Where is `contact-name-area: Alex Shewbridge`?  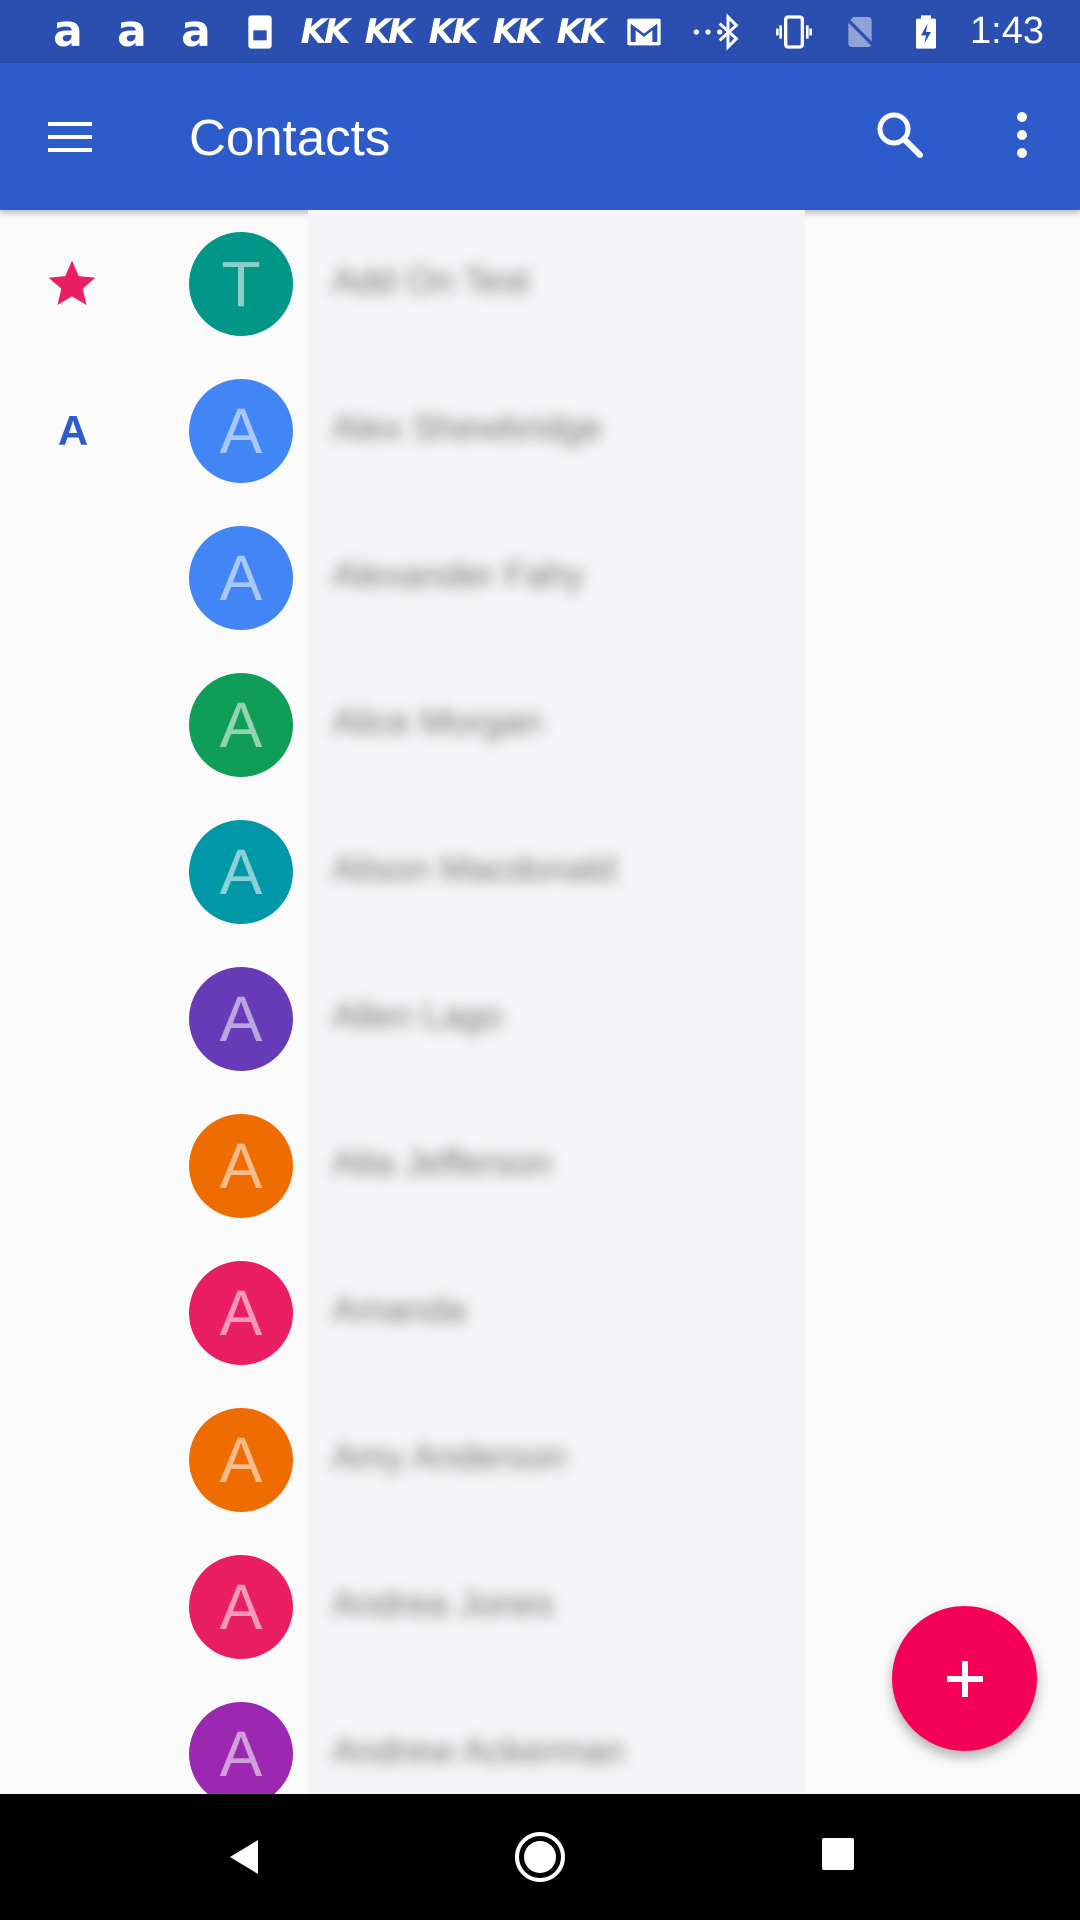
contact-name-area: Alex Shewbridge is located at coordinates (556, 430).